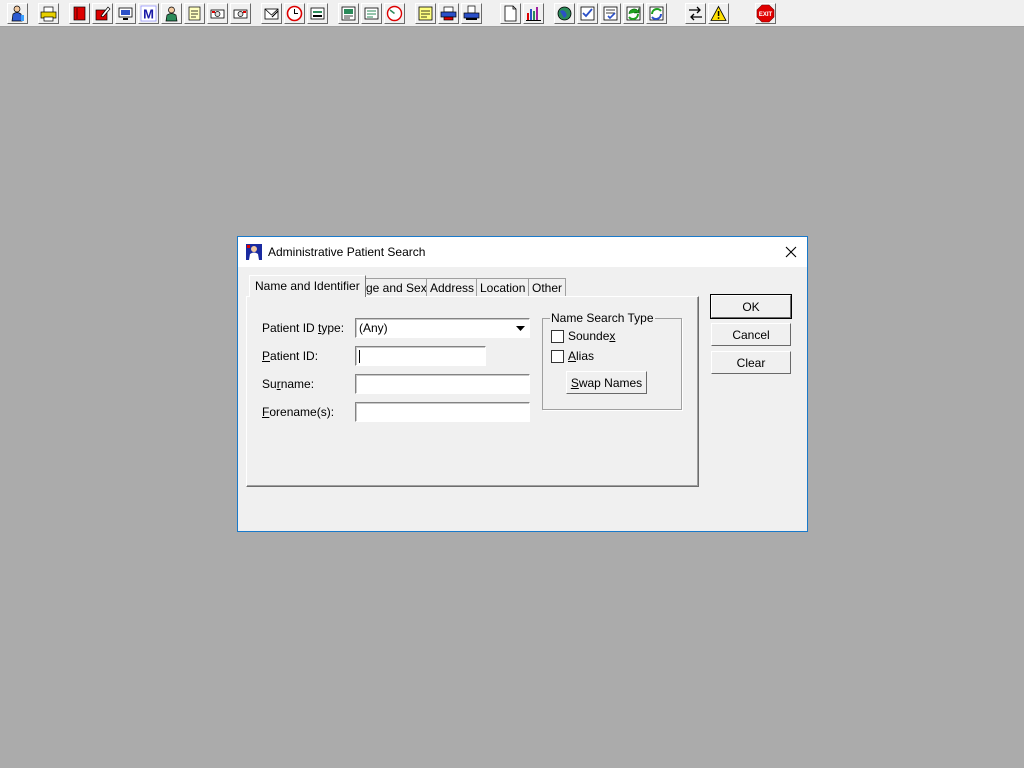 The image size is (1024, 768). I want to click on close-icon, so click(791, 252).